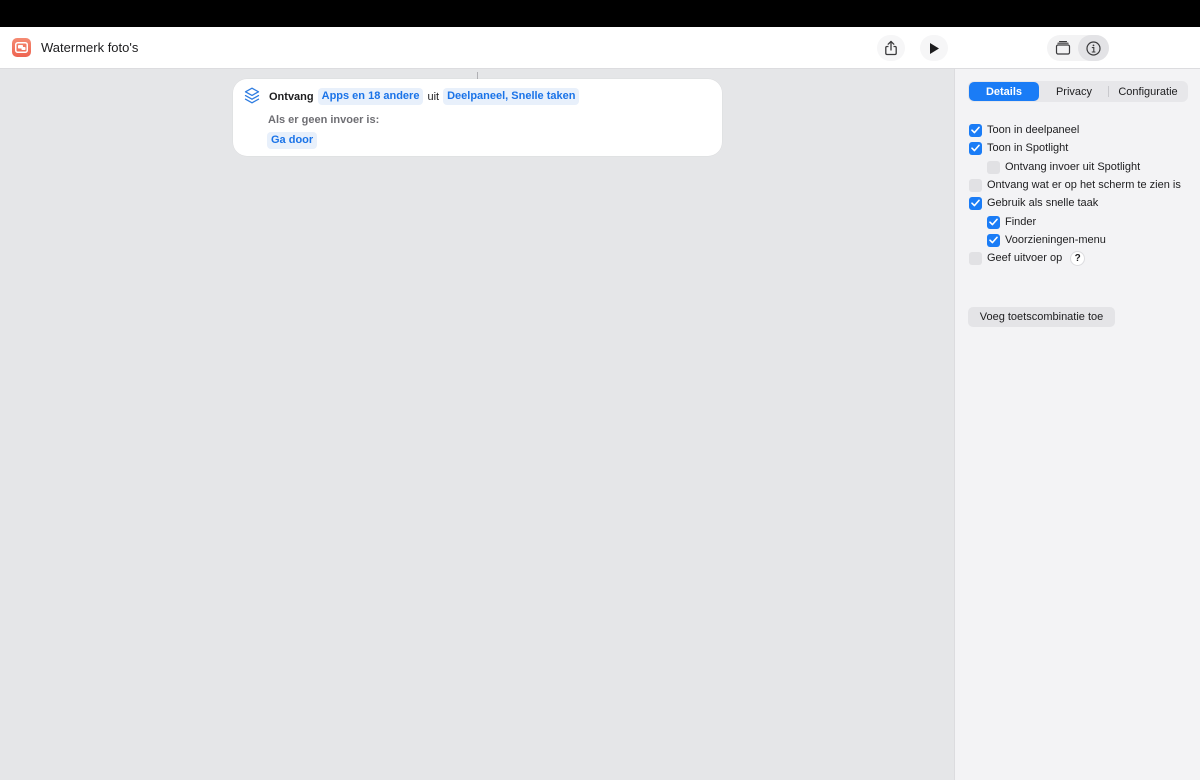  I want to click on option-specify-output: Geef uitvoer op ?, so click(1027, 258).